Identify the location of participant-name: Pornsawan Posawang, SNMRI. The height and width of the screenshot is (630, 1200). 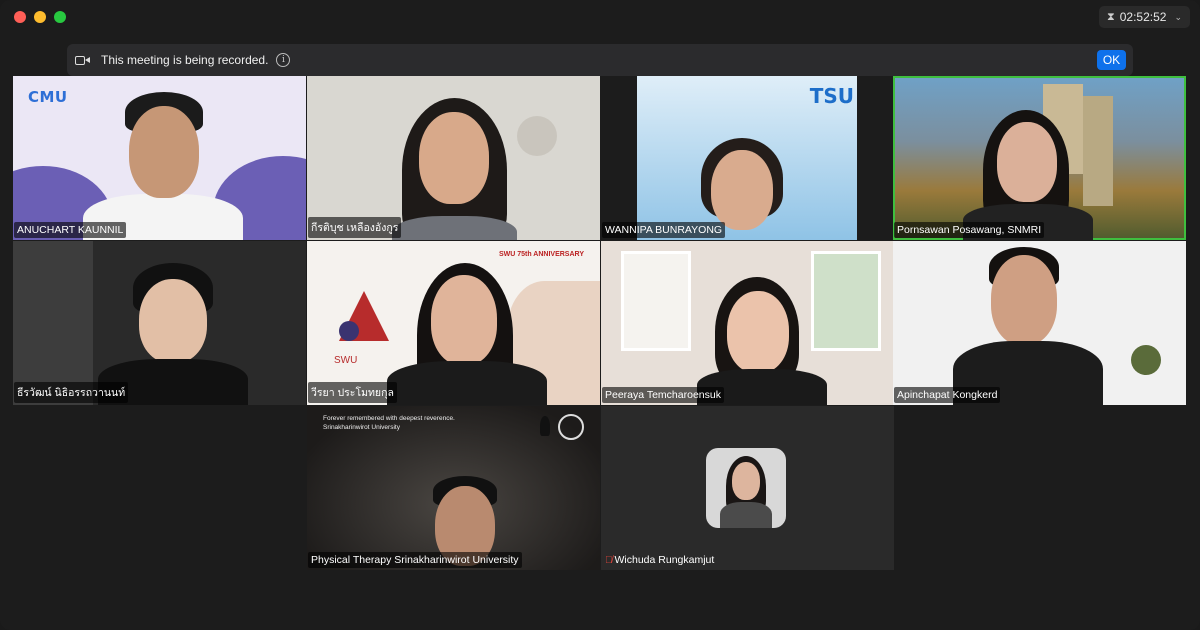
(969, 230).